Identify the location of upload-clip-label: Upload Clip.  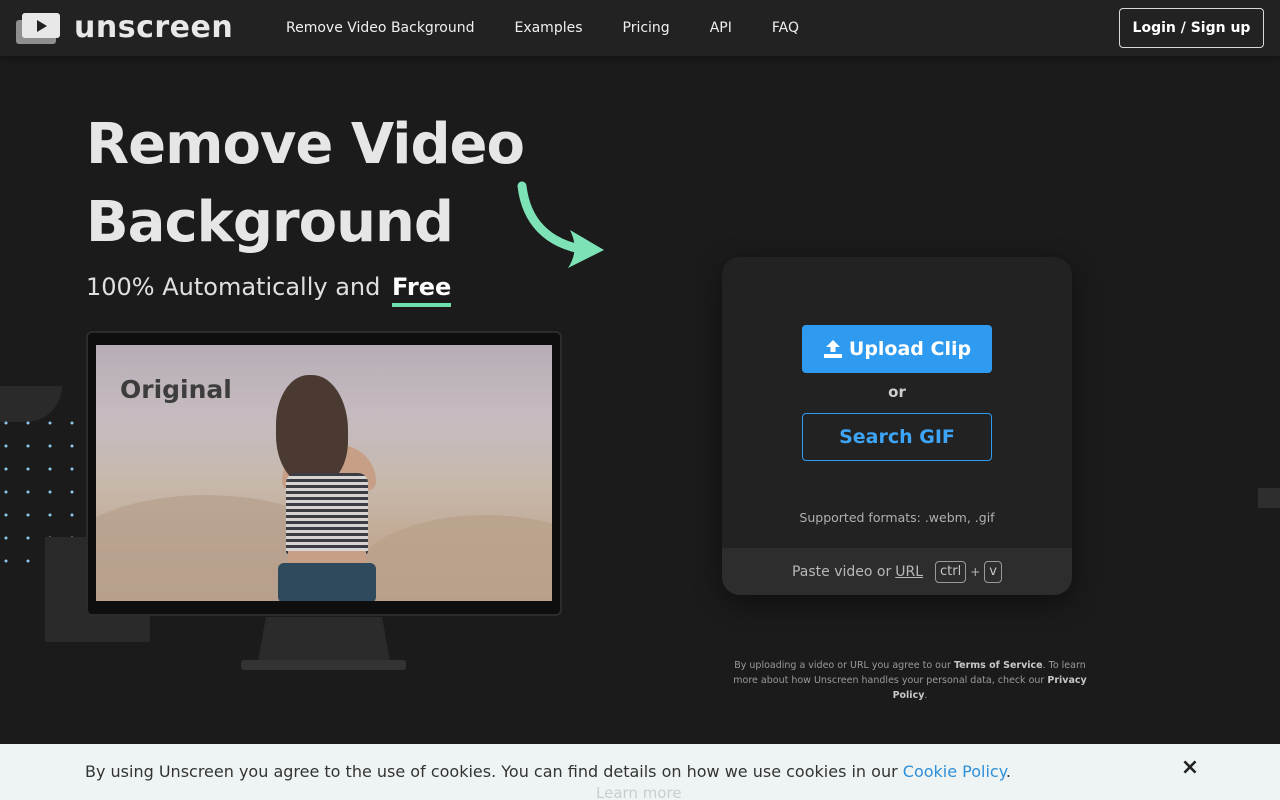
(910, 349).